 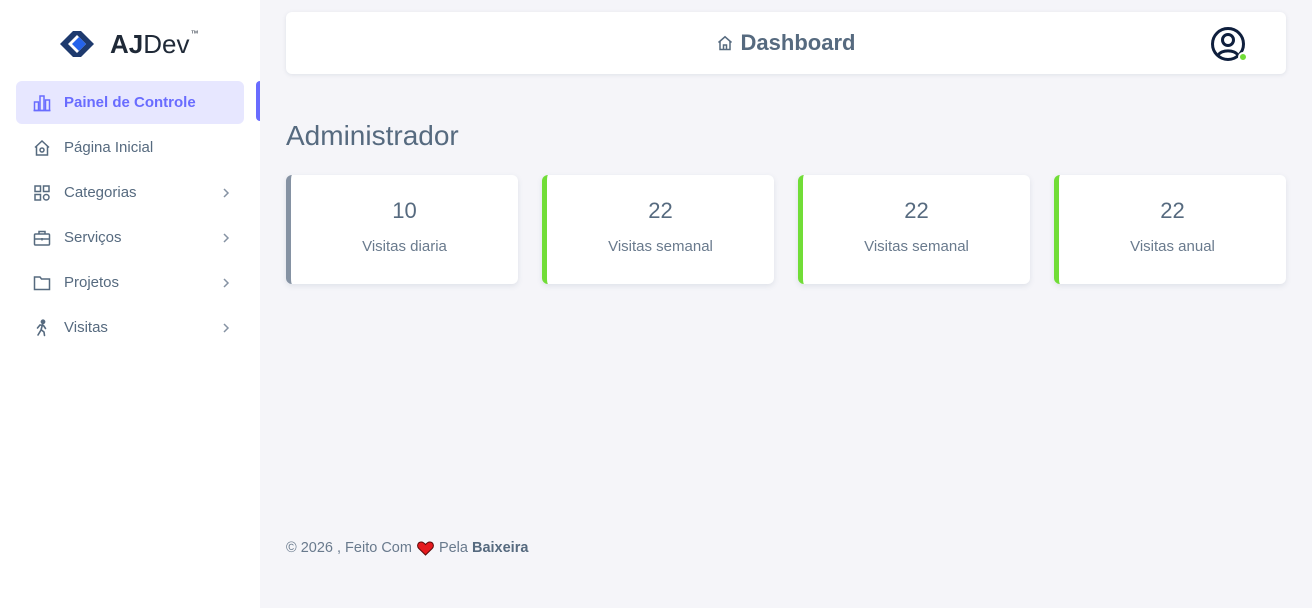 I want to click on sidebar-item-label: Painel de Controle, so click(x=130, y=102).